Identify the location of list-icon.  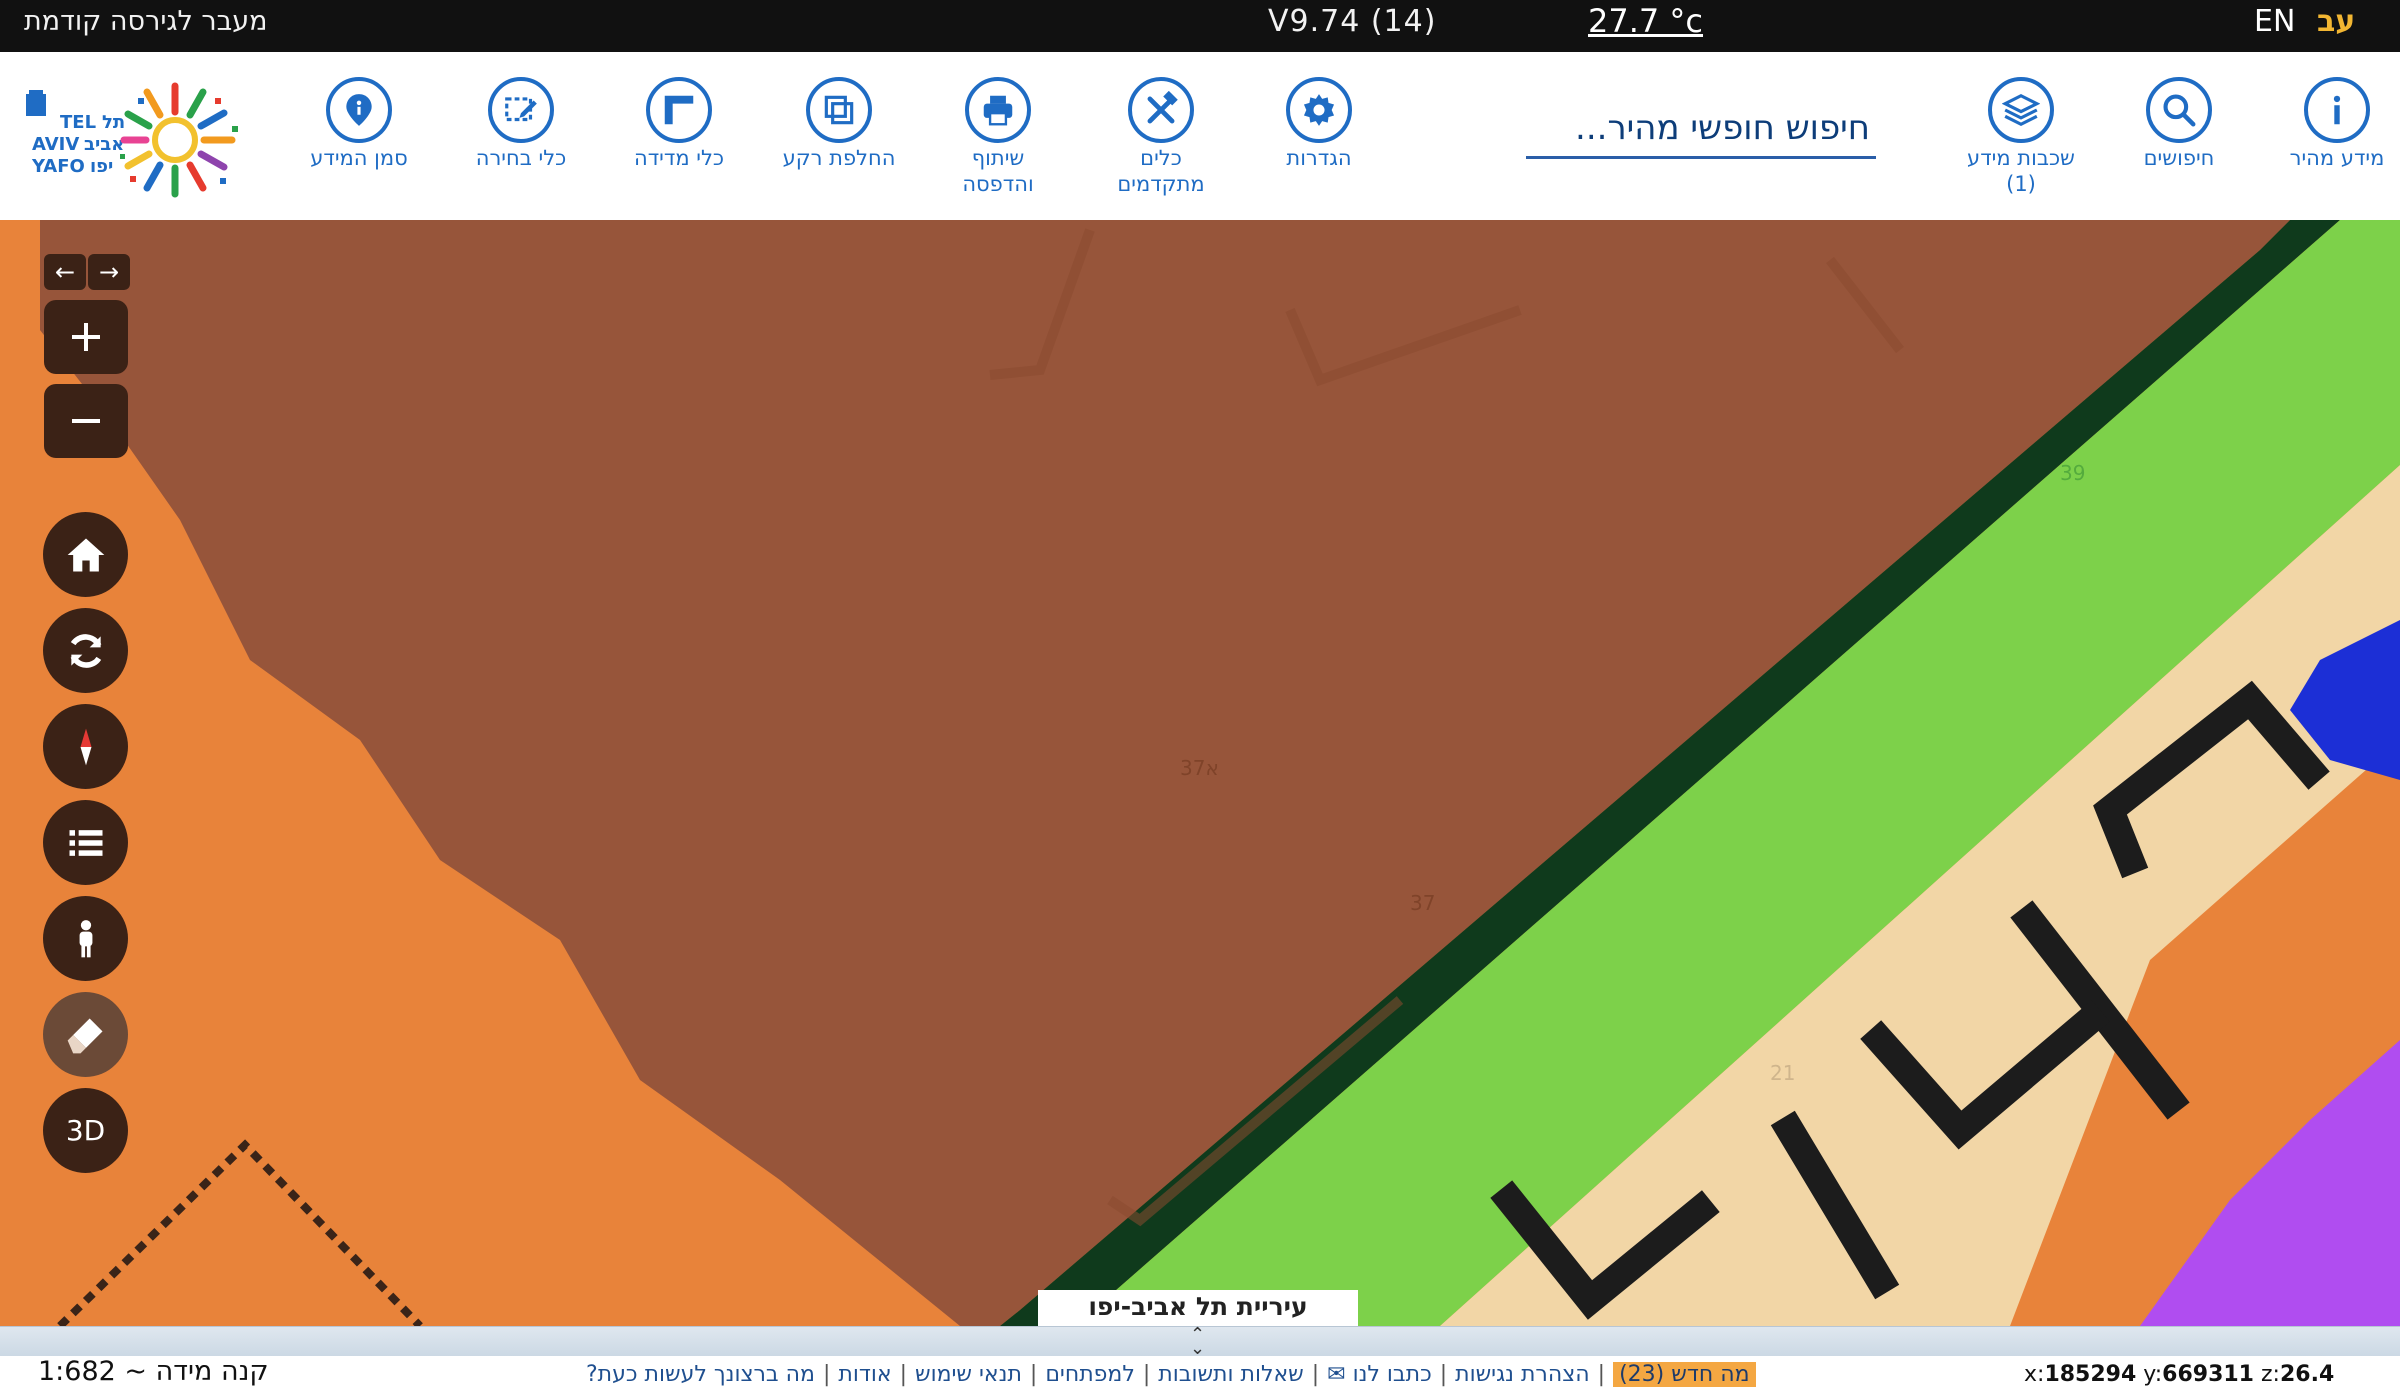
(85, 842).